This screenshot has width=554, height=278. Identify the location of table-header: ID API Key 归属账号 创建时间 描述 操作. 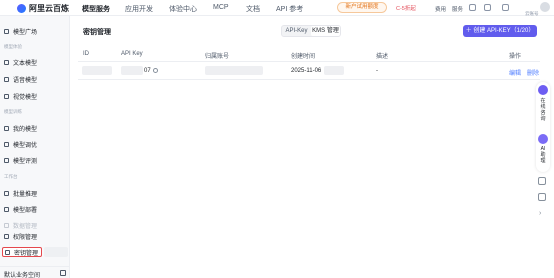
(309, 54).